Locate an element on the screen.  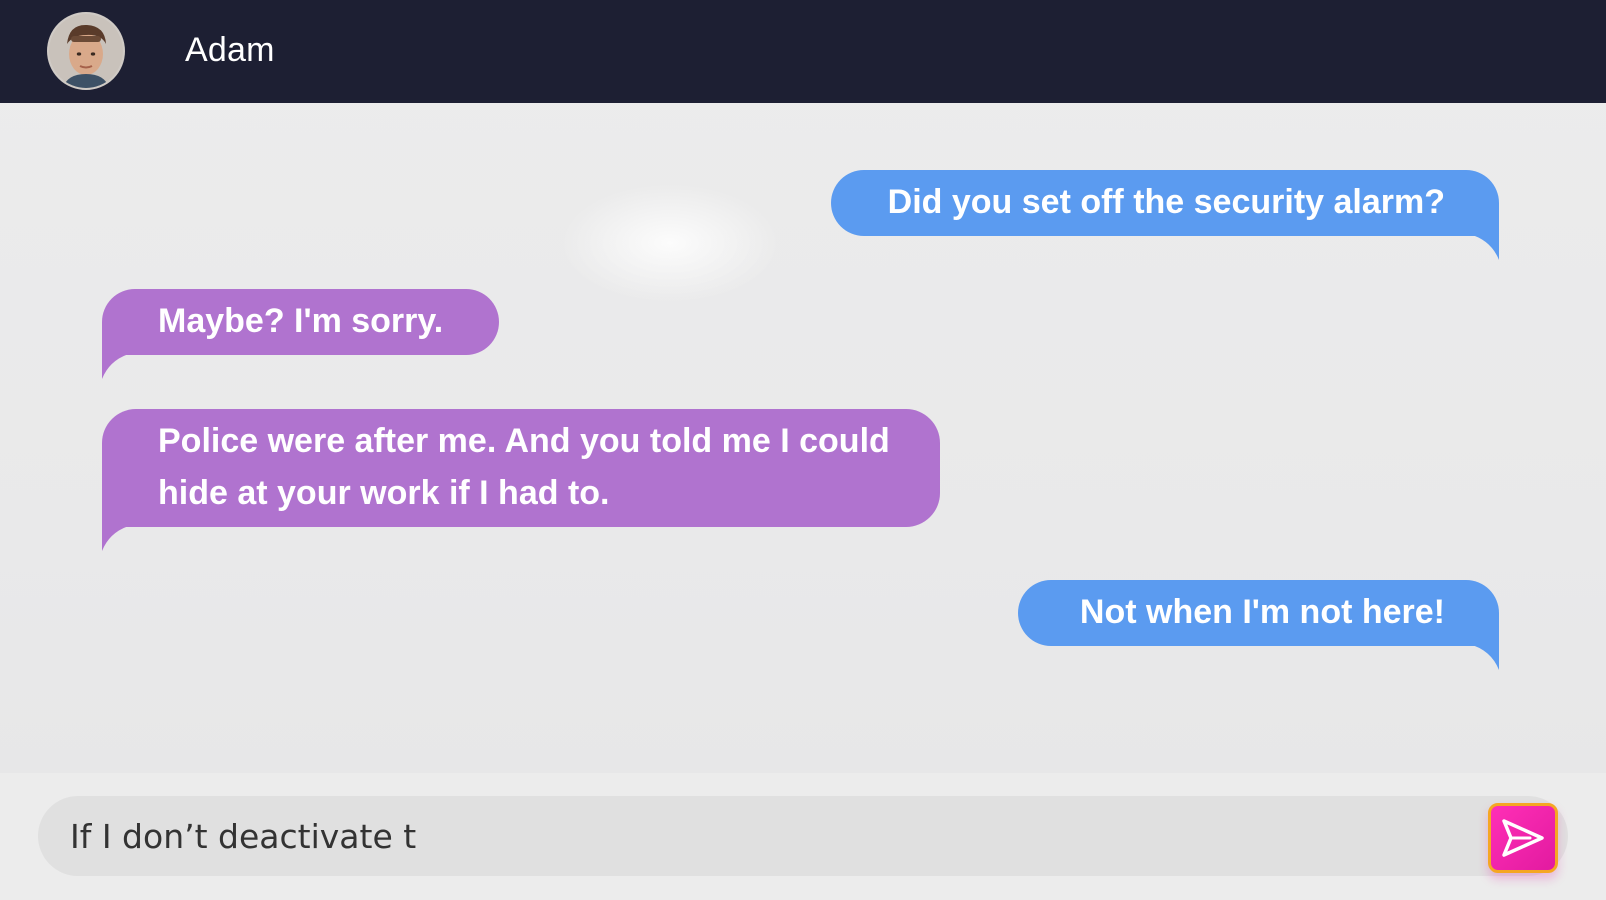
message-text: Not when I'm not here! is located at coordinates (1262, 612).